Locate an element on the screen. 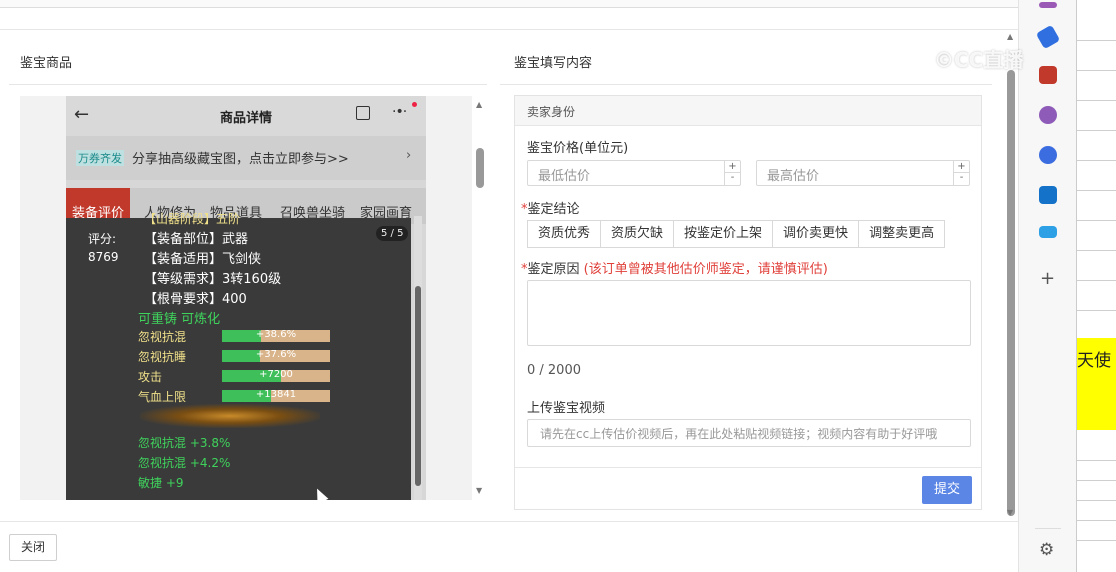 This screenshot has width=1116, height=572. stat-value: +38.6% is located at coordinates (276, 334).